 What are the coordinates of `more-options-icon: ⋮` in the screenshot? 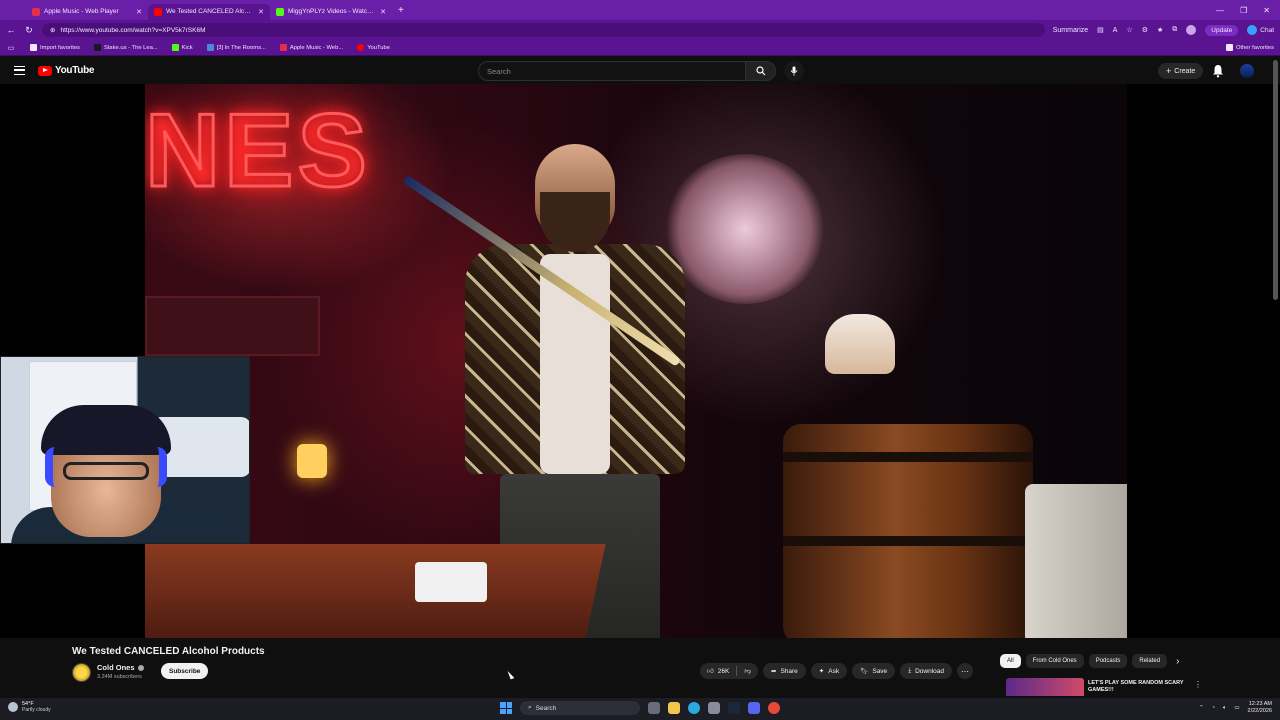 It's located at (1198, 684).